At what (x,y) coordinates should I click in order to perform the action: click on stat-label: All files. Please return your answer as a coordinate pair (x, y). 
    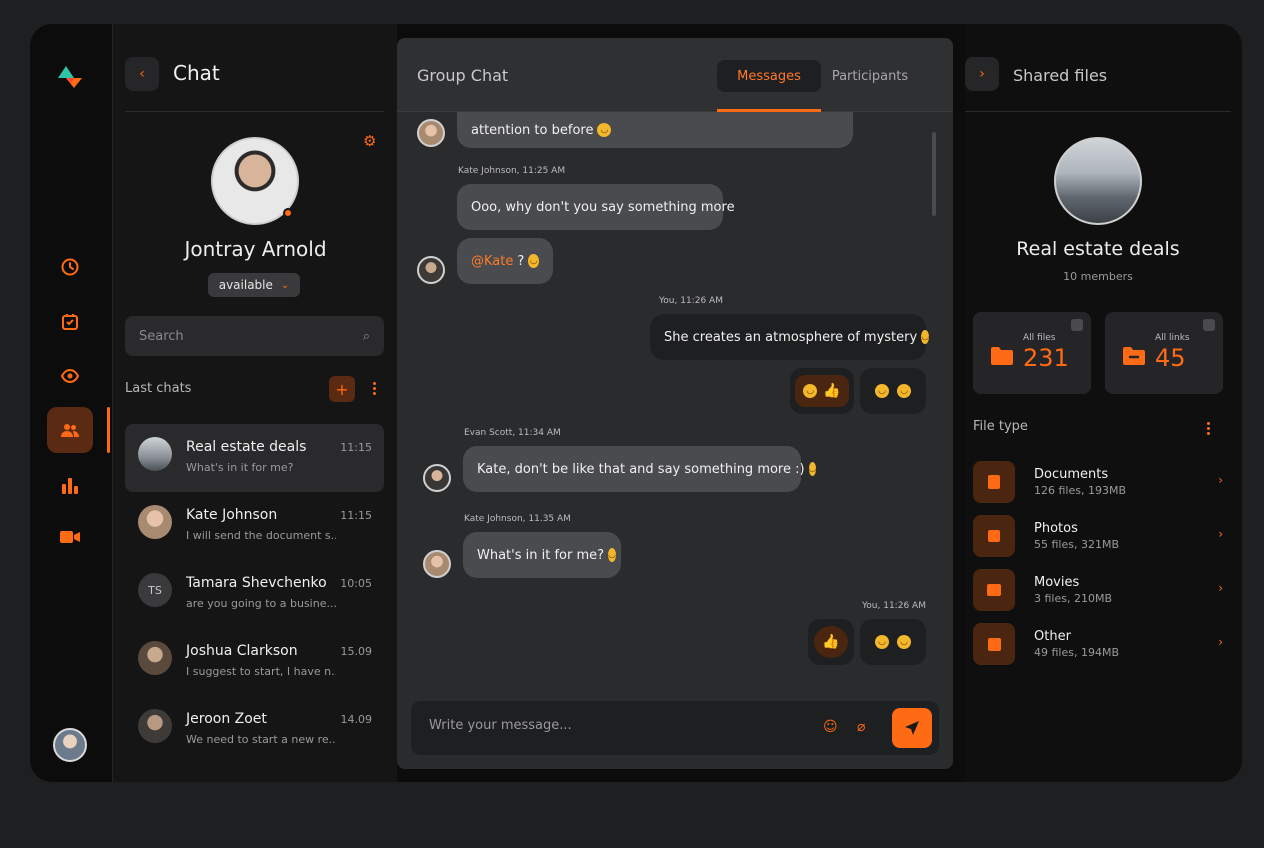
    Looking at the image, I should click on (1039, 338).